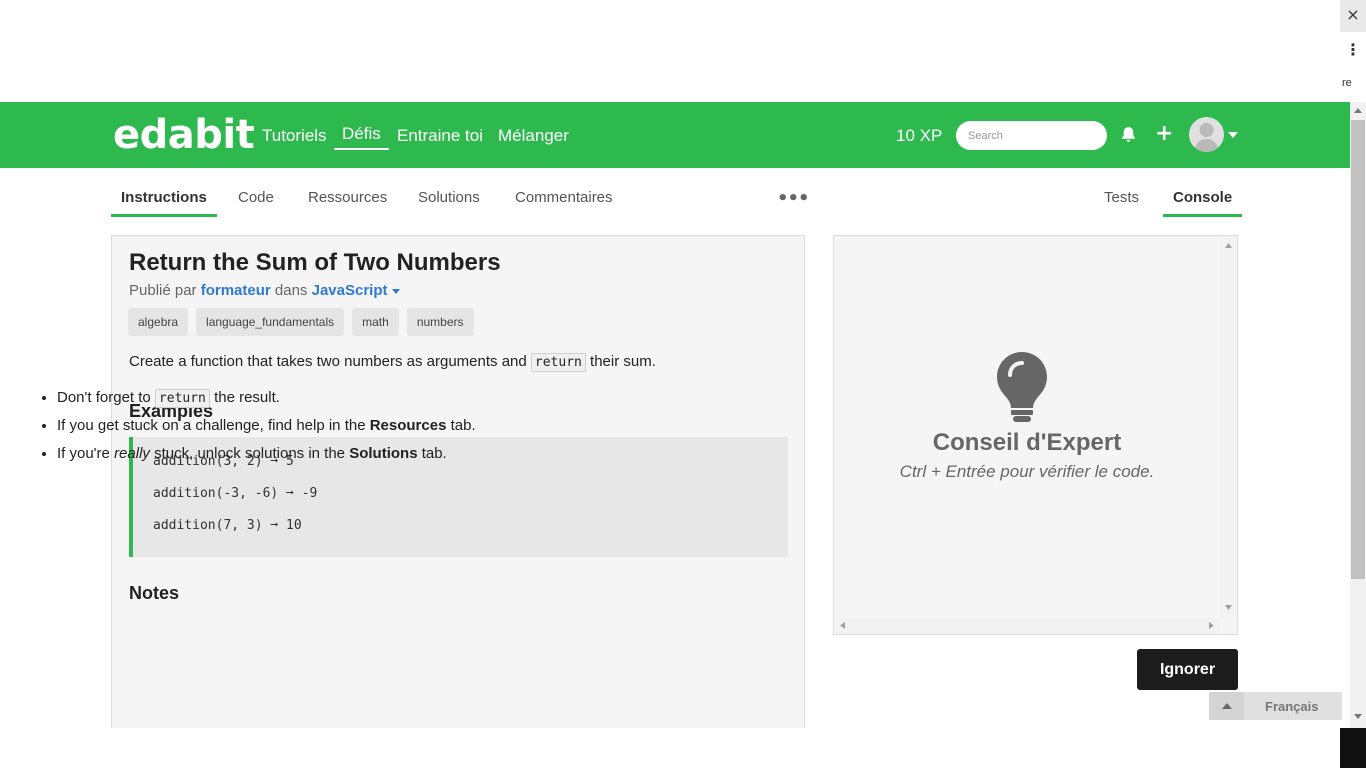 This screenshot has height=768, width=1366. Describe the element at coordinates (236, 290) in the screenshot. I see `author-link: formateur` at that location.